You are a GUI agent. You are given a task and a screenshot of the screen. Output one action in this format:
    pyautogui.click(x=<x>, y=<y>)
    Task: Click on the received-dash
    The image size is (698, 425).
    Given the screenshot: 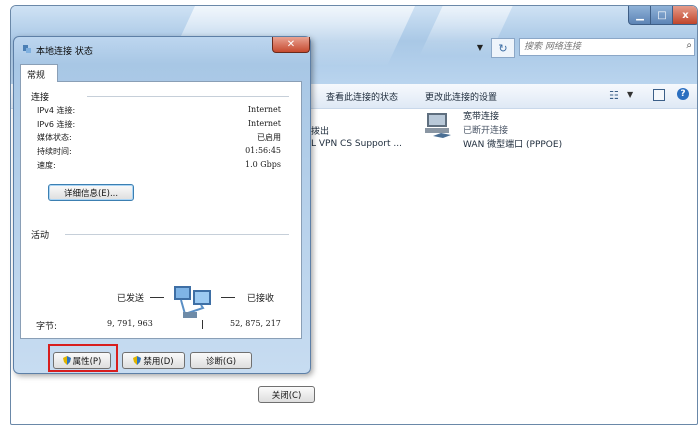 What is the action you would take?
    pyautogui.click(x=228, y=297)
    